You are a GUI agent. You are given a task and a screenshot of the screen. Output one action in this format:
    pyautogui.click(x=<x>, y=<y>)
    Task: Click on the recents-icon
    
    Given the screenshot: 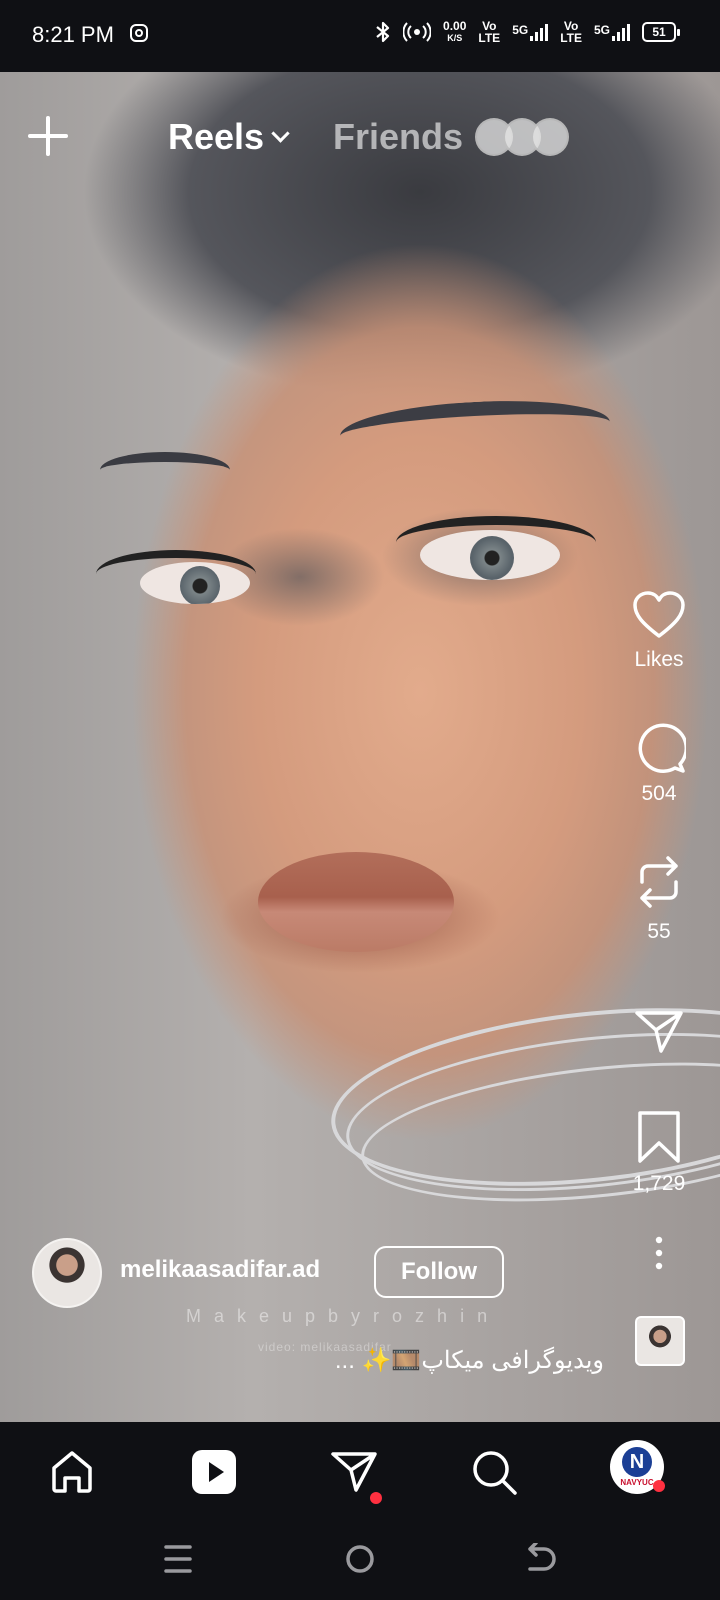 What is the action you would take?
    pyautogui.click(x=178, y=1559)
    